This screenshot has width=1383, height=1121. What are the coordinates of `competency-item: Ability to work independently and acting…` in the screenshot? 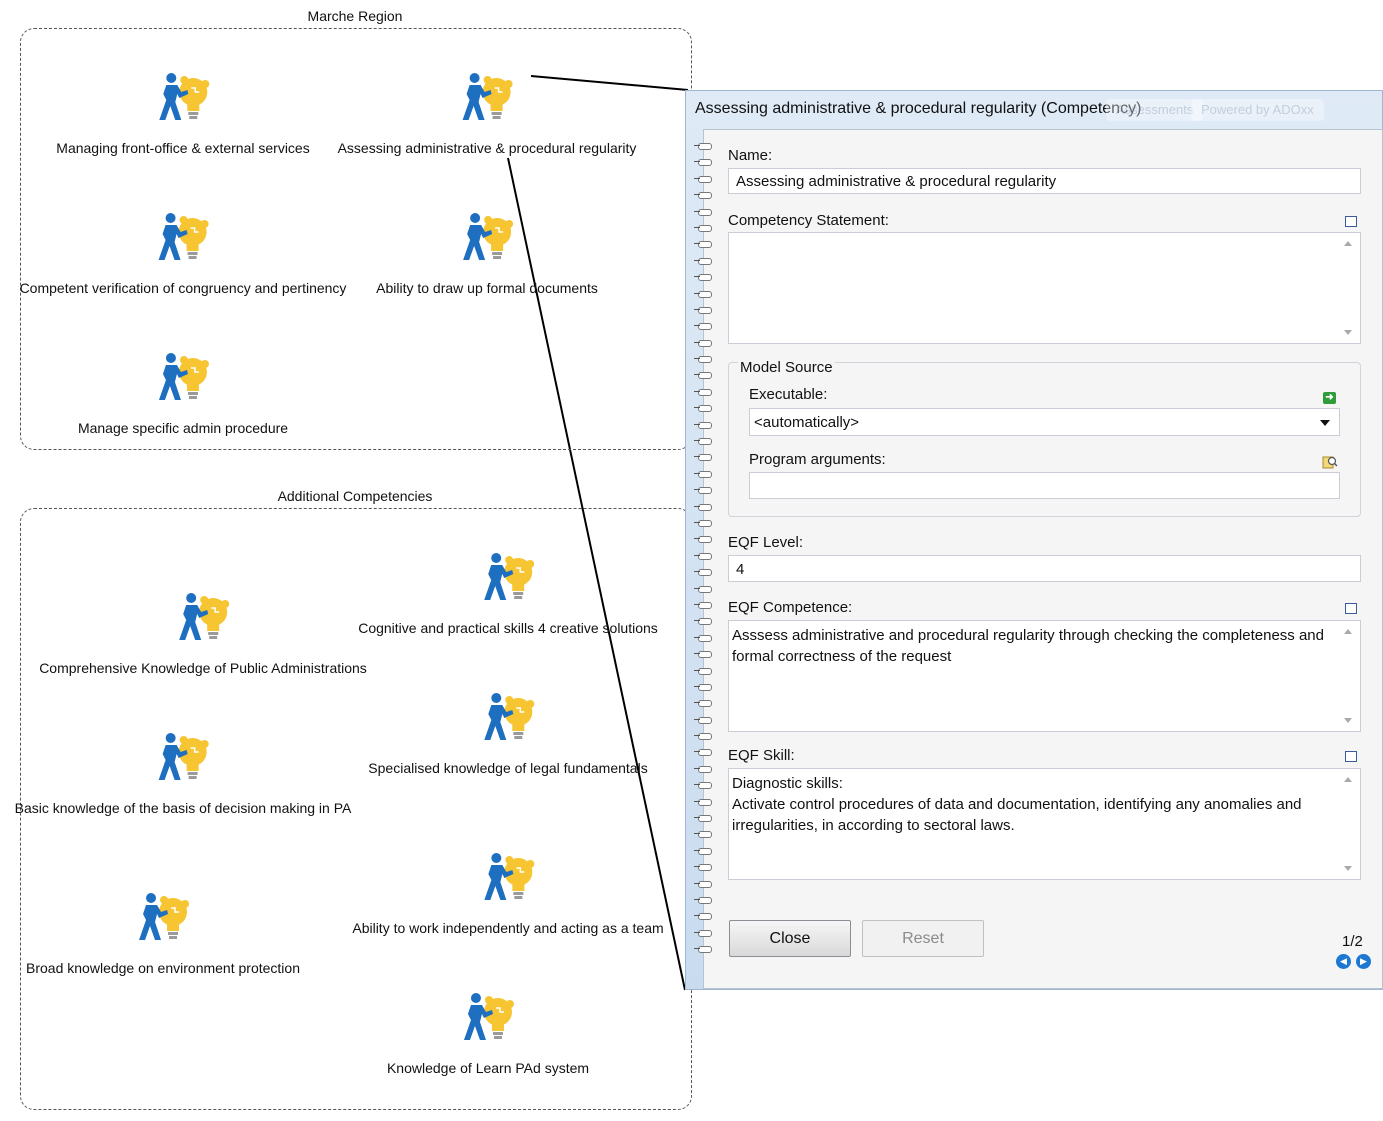 It's located at (508, 893).